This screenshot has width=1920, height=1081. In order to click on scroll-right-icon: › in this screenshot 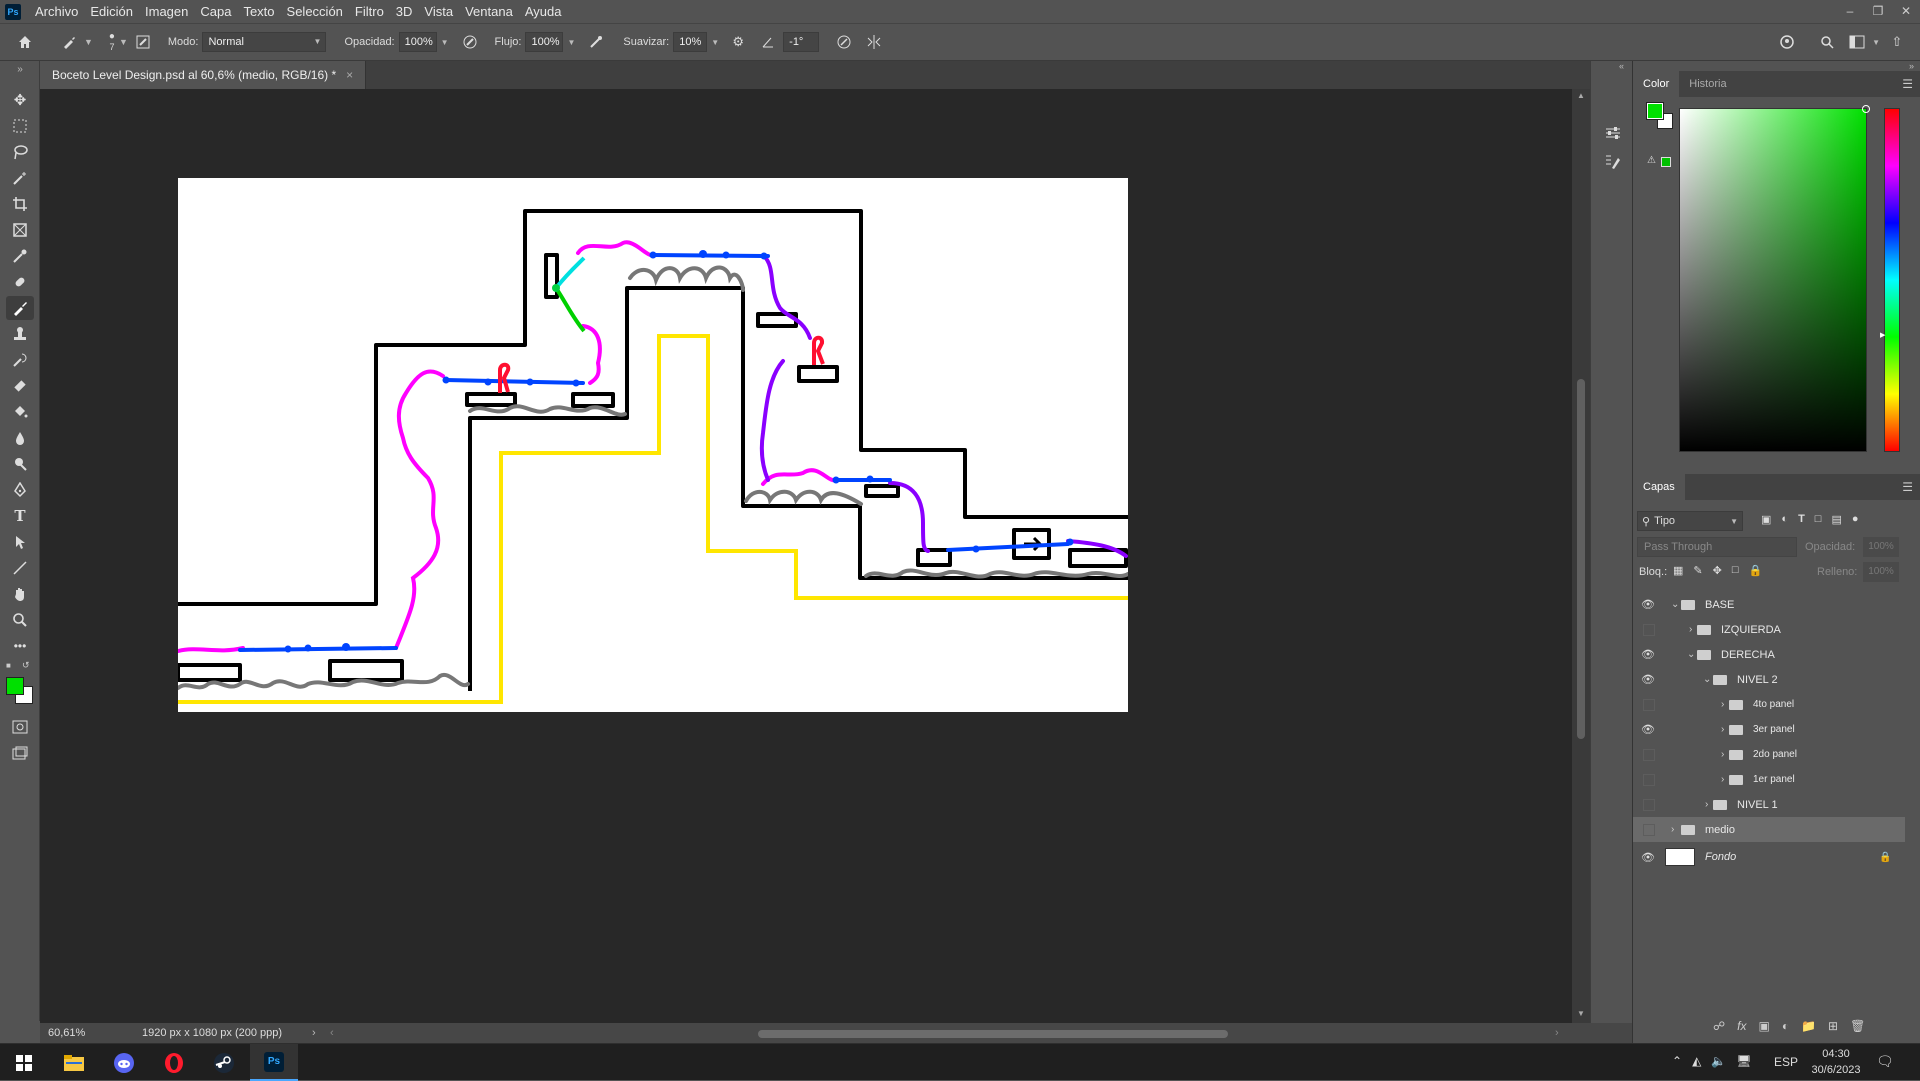, I will do `click(1557, 1033)`.